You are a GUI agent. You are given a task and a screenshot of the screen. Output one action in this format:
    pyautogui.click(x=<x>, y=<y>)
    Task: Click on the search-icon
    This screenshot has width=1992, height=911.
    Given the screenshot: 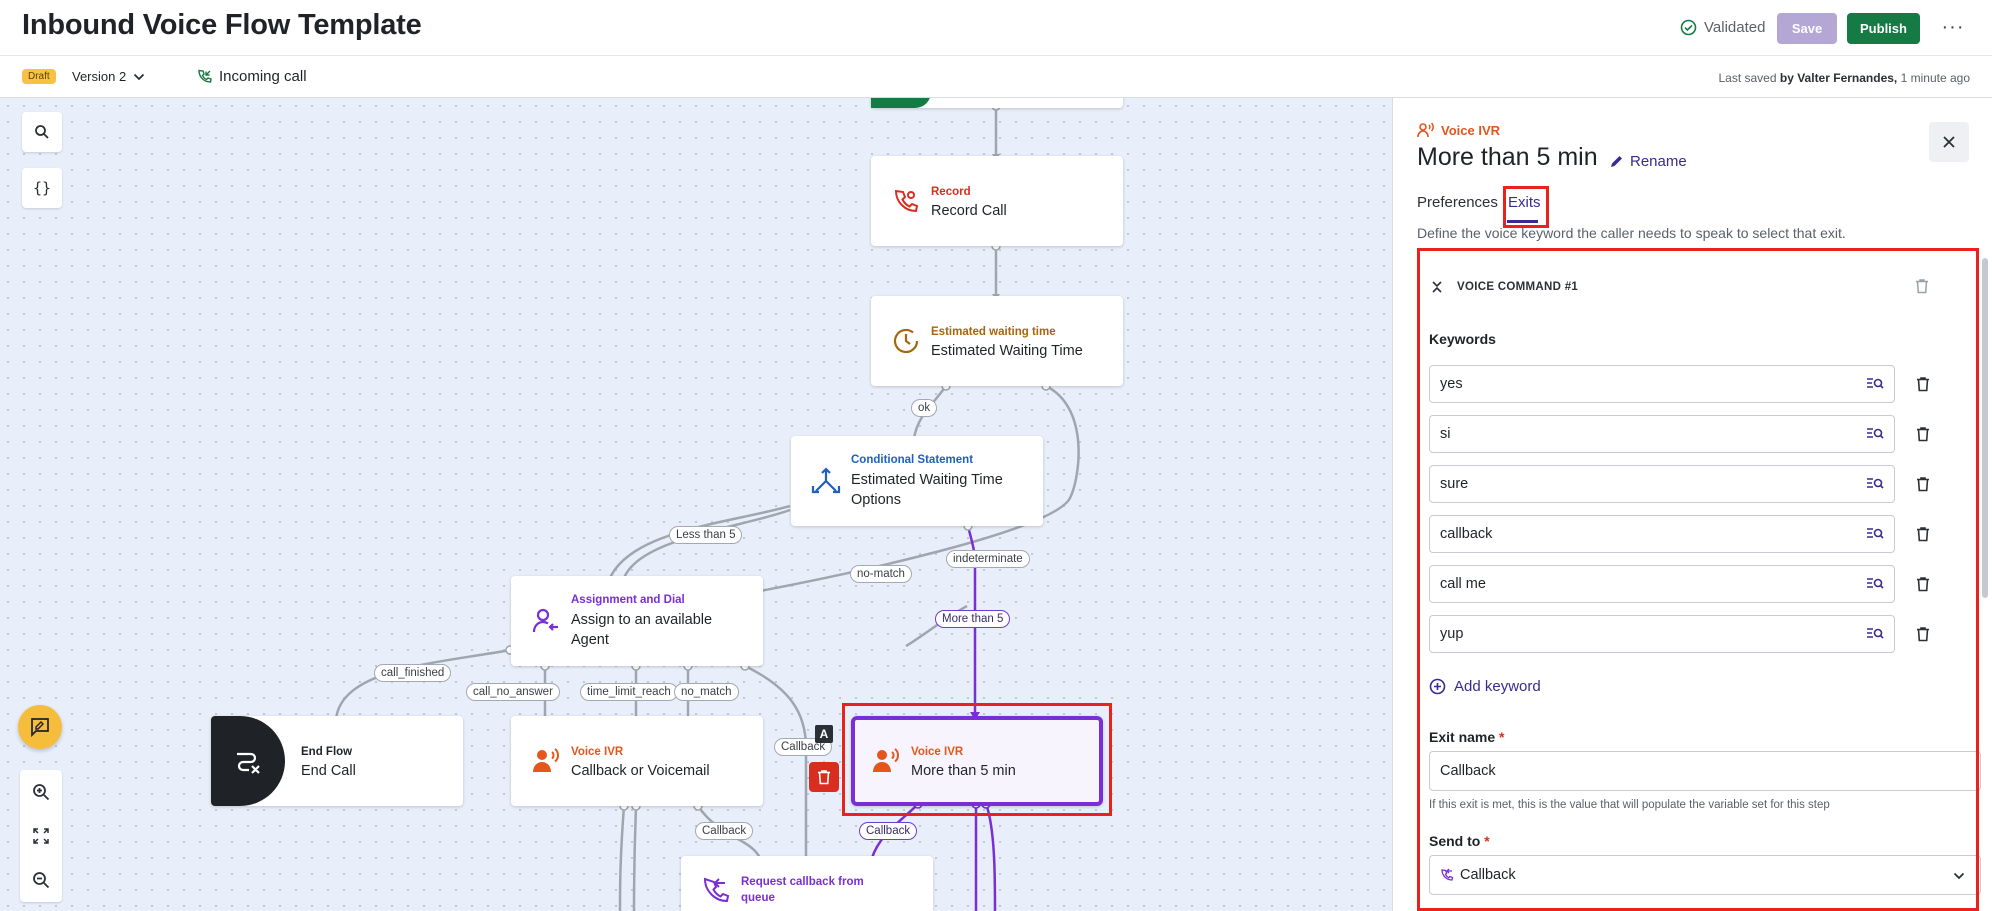 What is the action you would take?
    pyautogui.click(x=42, y=132)
    